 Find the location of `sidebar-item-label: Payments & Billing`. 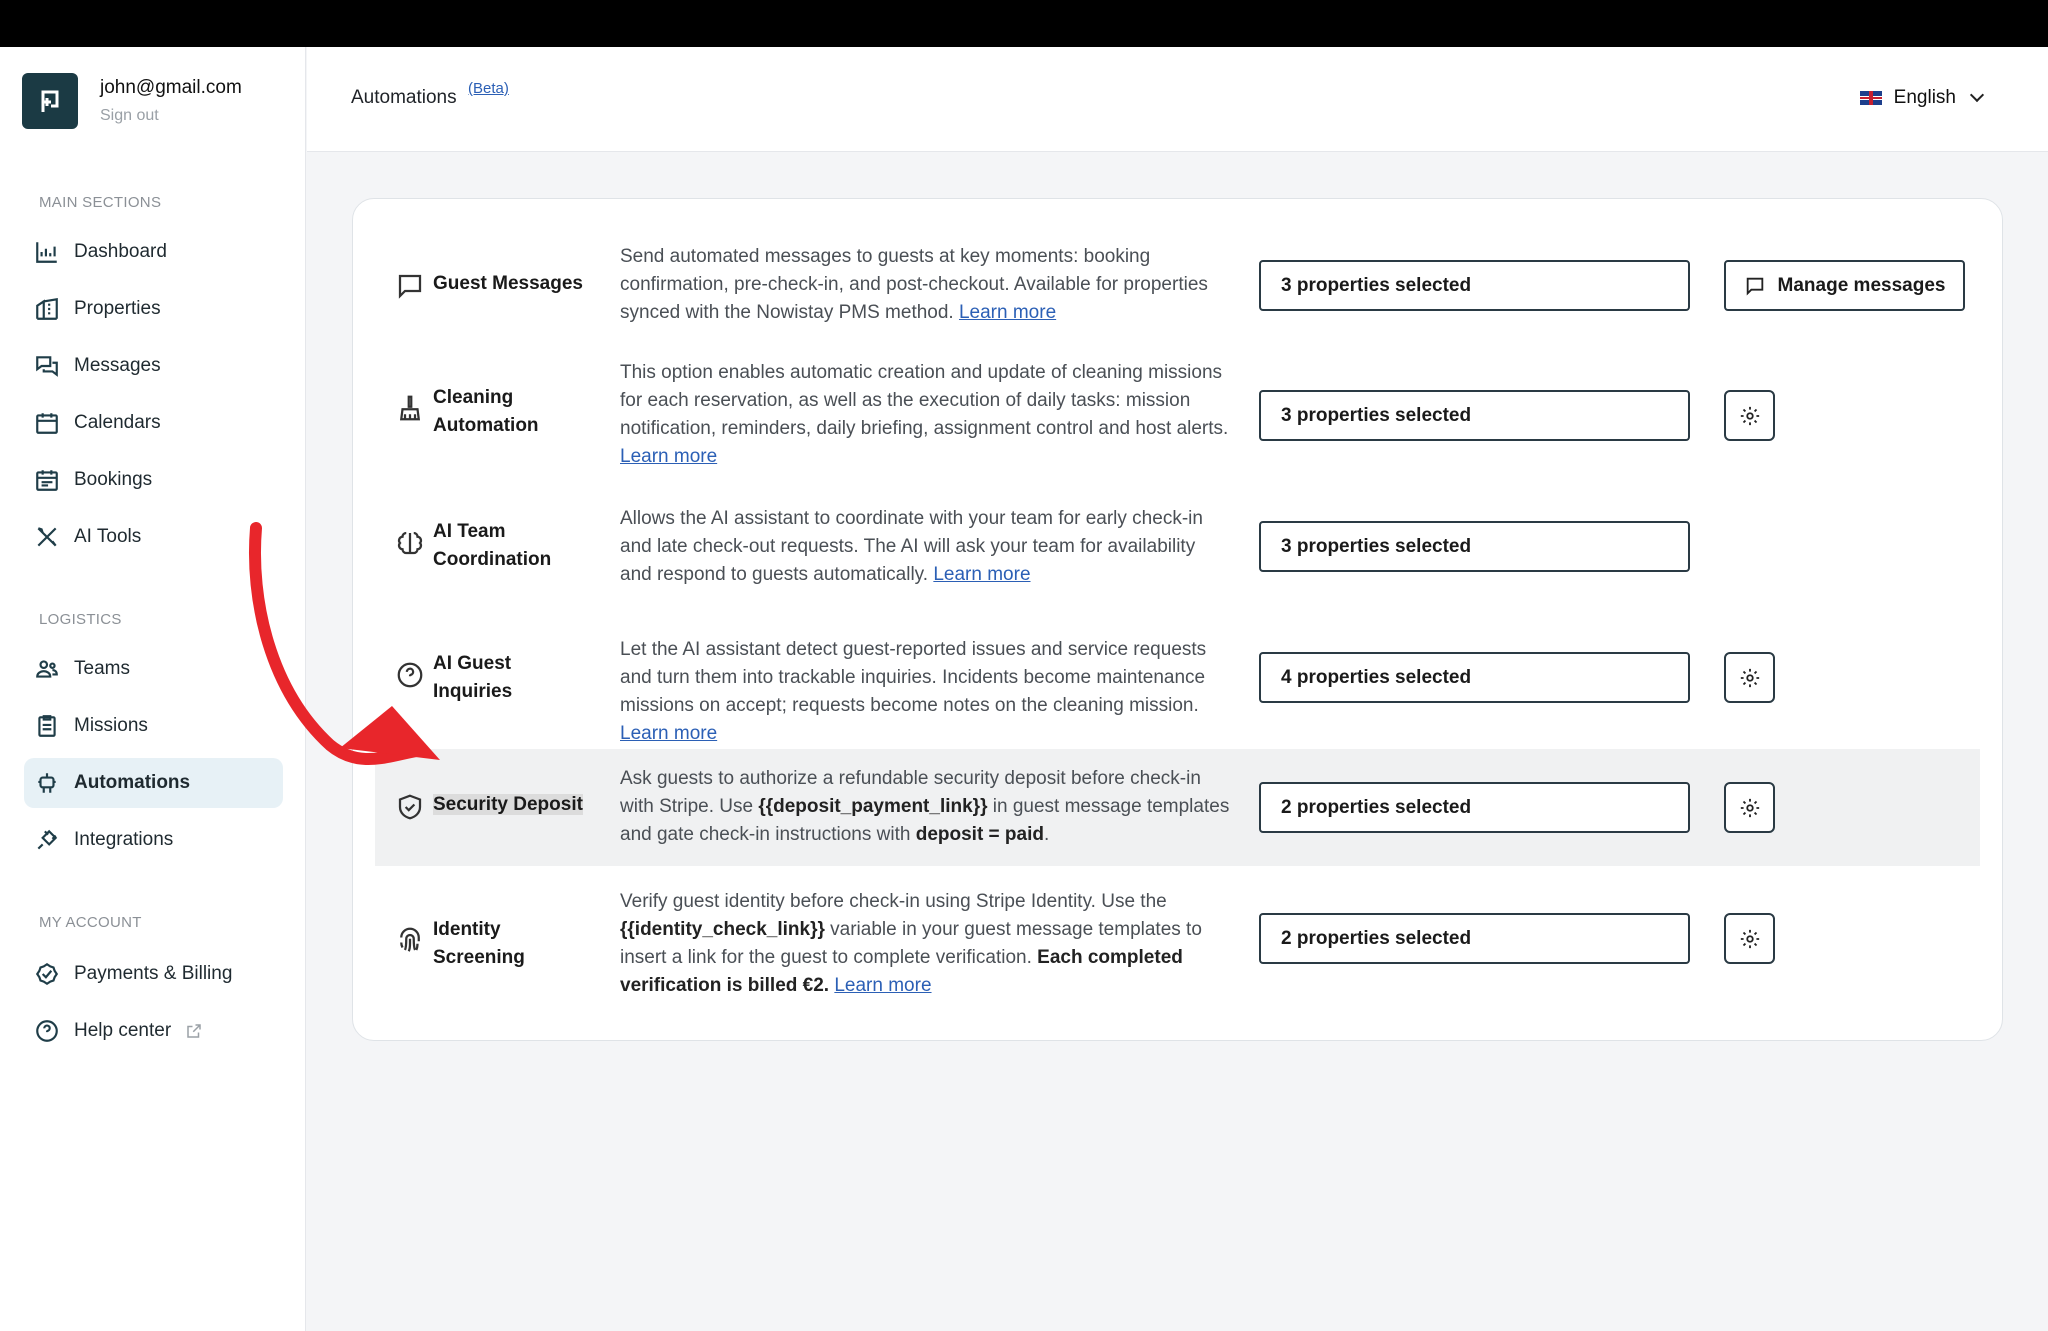

sidebar-item-label: Payments & Billing is located at coordinates (153, 973).